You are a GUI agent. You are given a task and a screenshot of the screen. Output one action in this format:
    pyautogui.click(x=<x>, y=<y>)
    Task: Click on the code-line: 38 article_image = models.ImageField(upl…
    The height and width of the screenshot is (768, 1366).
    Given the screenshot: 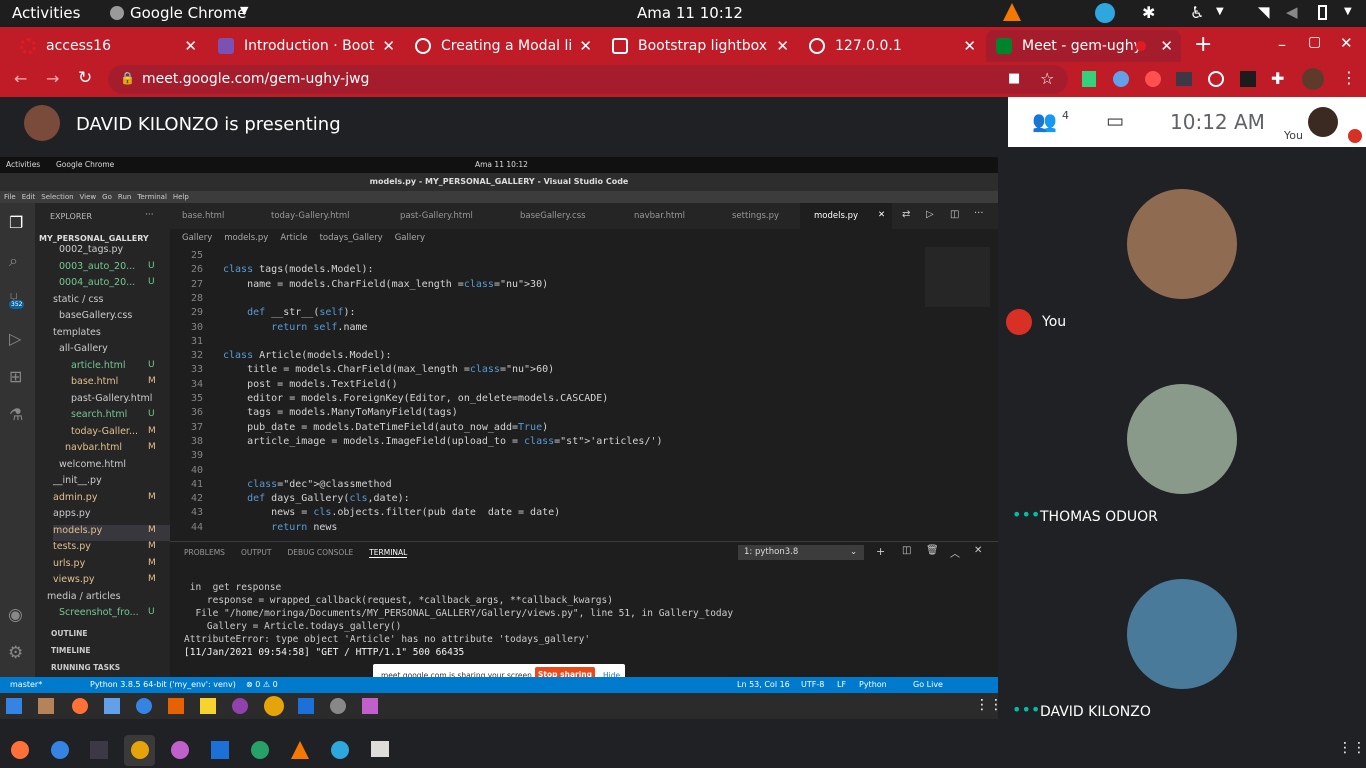 What is the action you would take?
    pyautogui.click(x=550, y=443)
    